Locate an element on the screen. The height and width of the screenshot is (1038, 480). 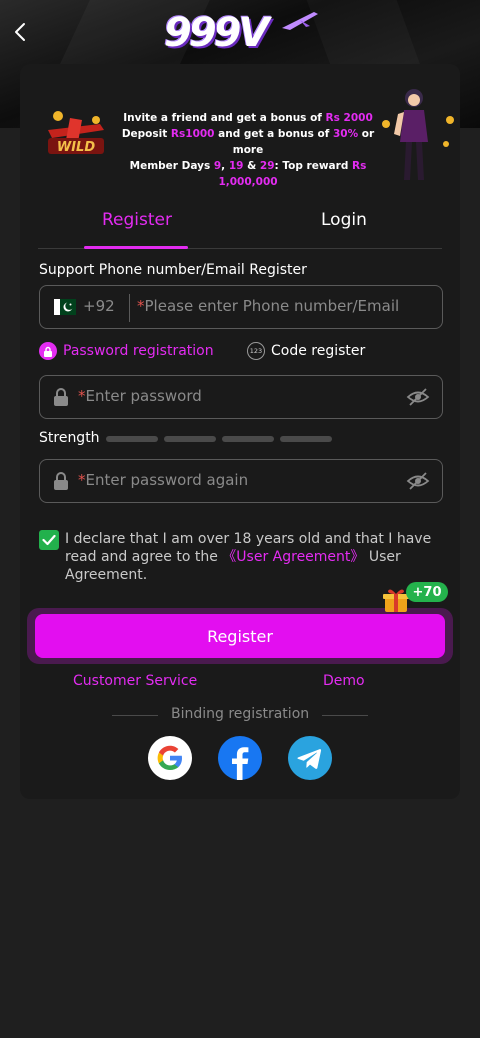
phone-email-input: *Please enter Phone number/Email is located at coordinates (268, 306).